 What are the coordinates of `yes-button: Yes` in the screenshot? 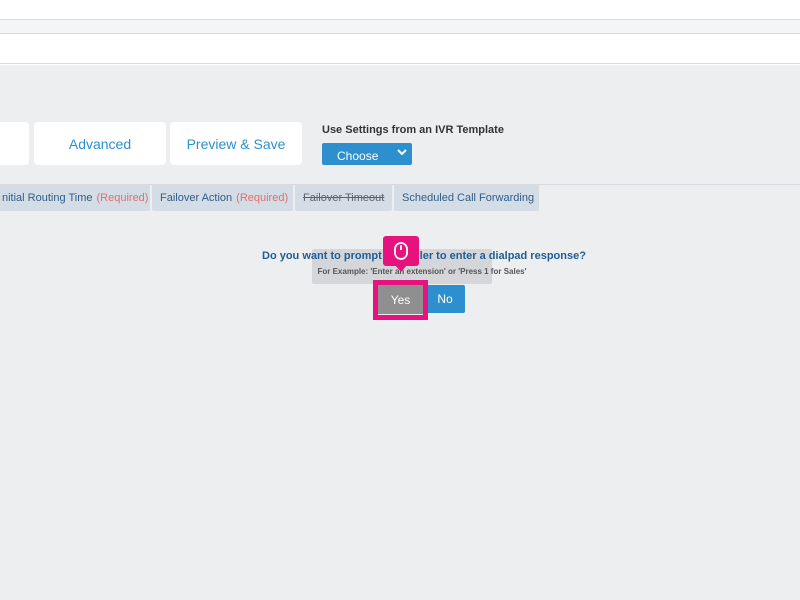 It's located at (400, 299).